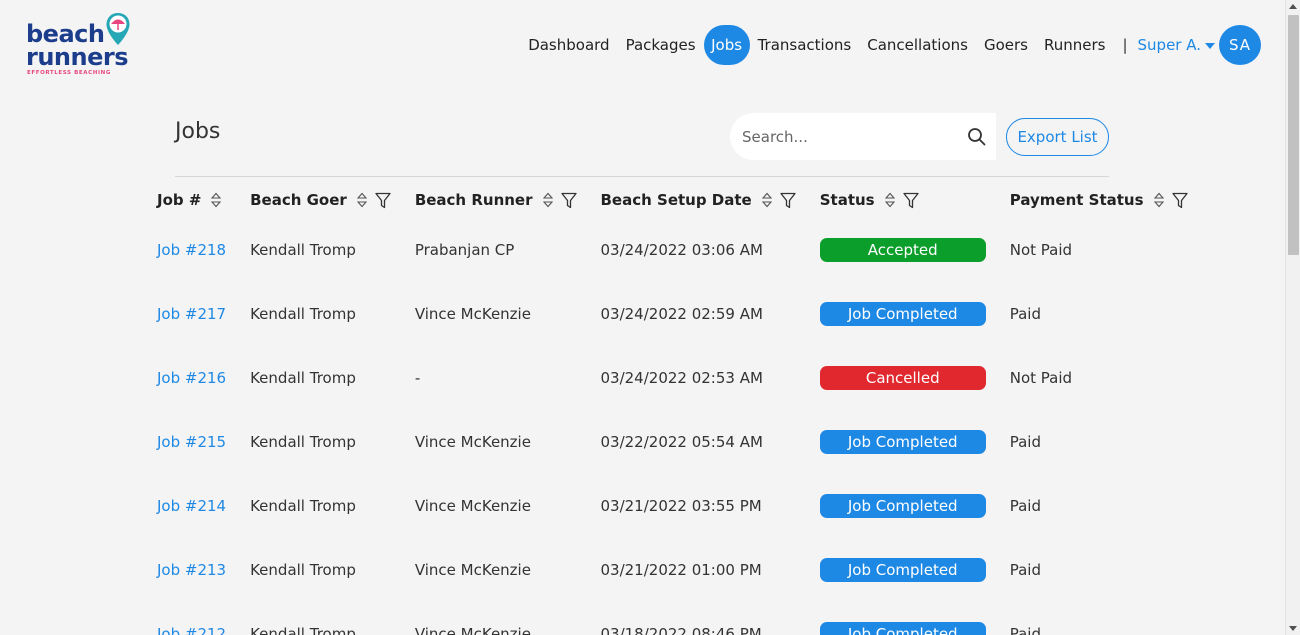 The width and height of the screenshot is (1300, 635). What do you see at coordinates (198, 131) in the screenshot?
I see `page-title: Jobs` at bounding box center [198, 131].